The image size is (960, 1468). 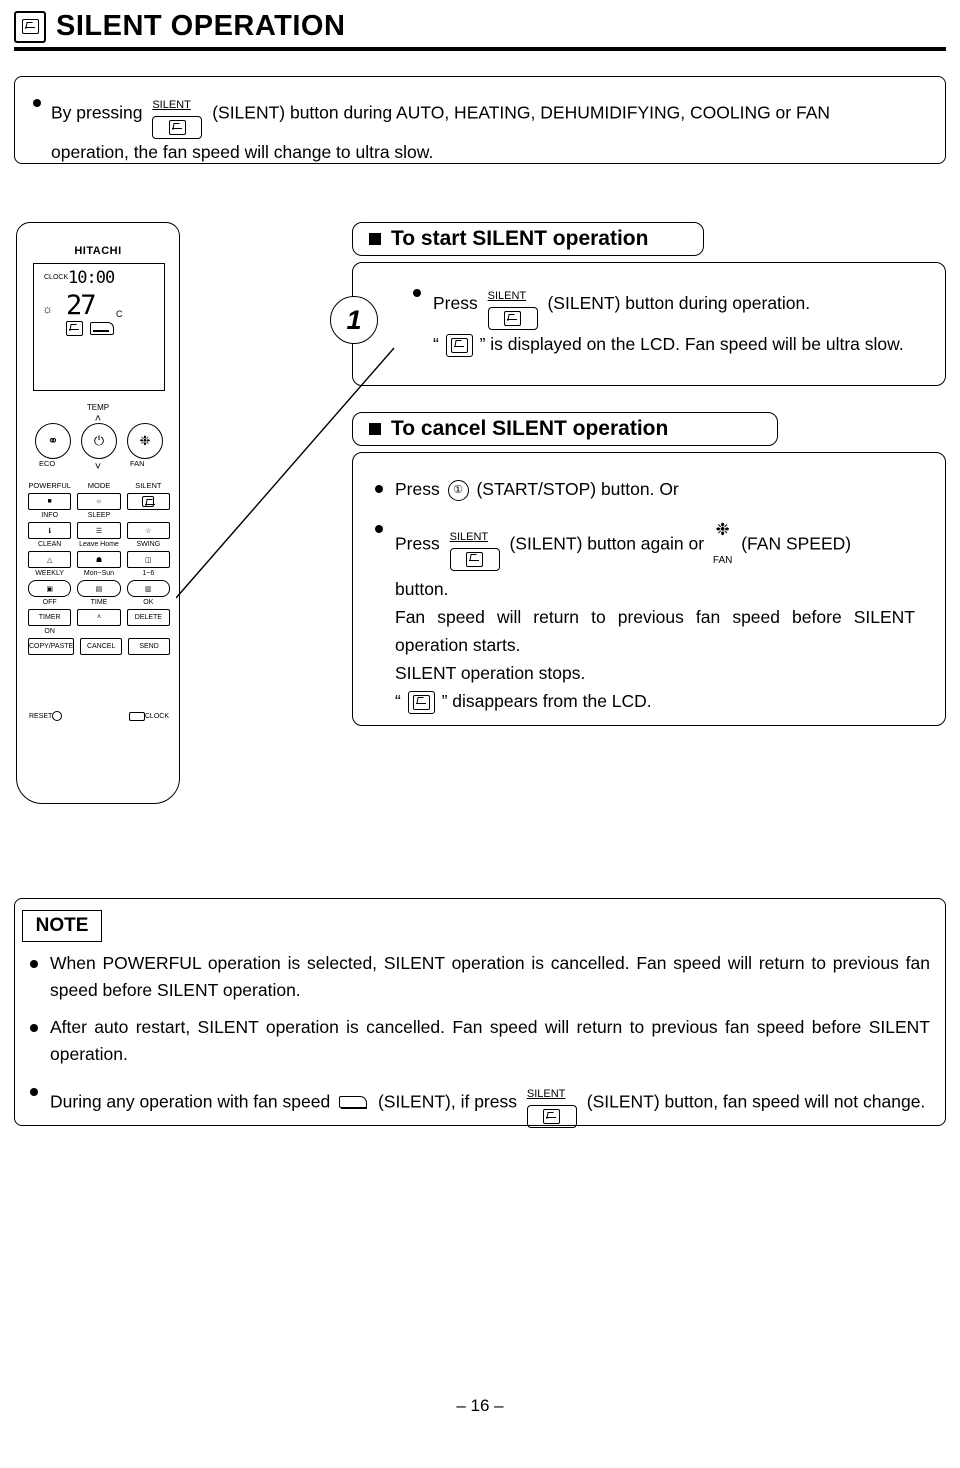 What do you see at coordinates (99, 501) in the screenshot?
I see `remote-key-mode: ☼` at bounding box center [99, 501].